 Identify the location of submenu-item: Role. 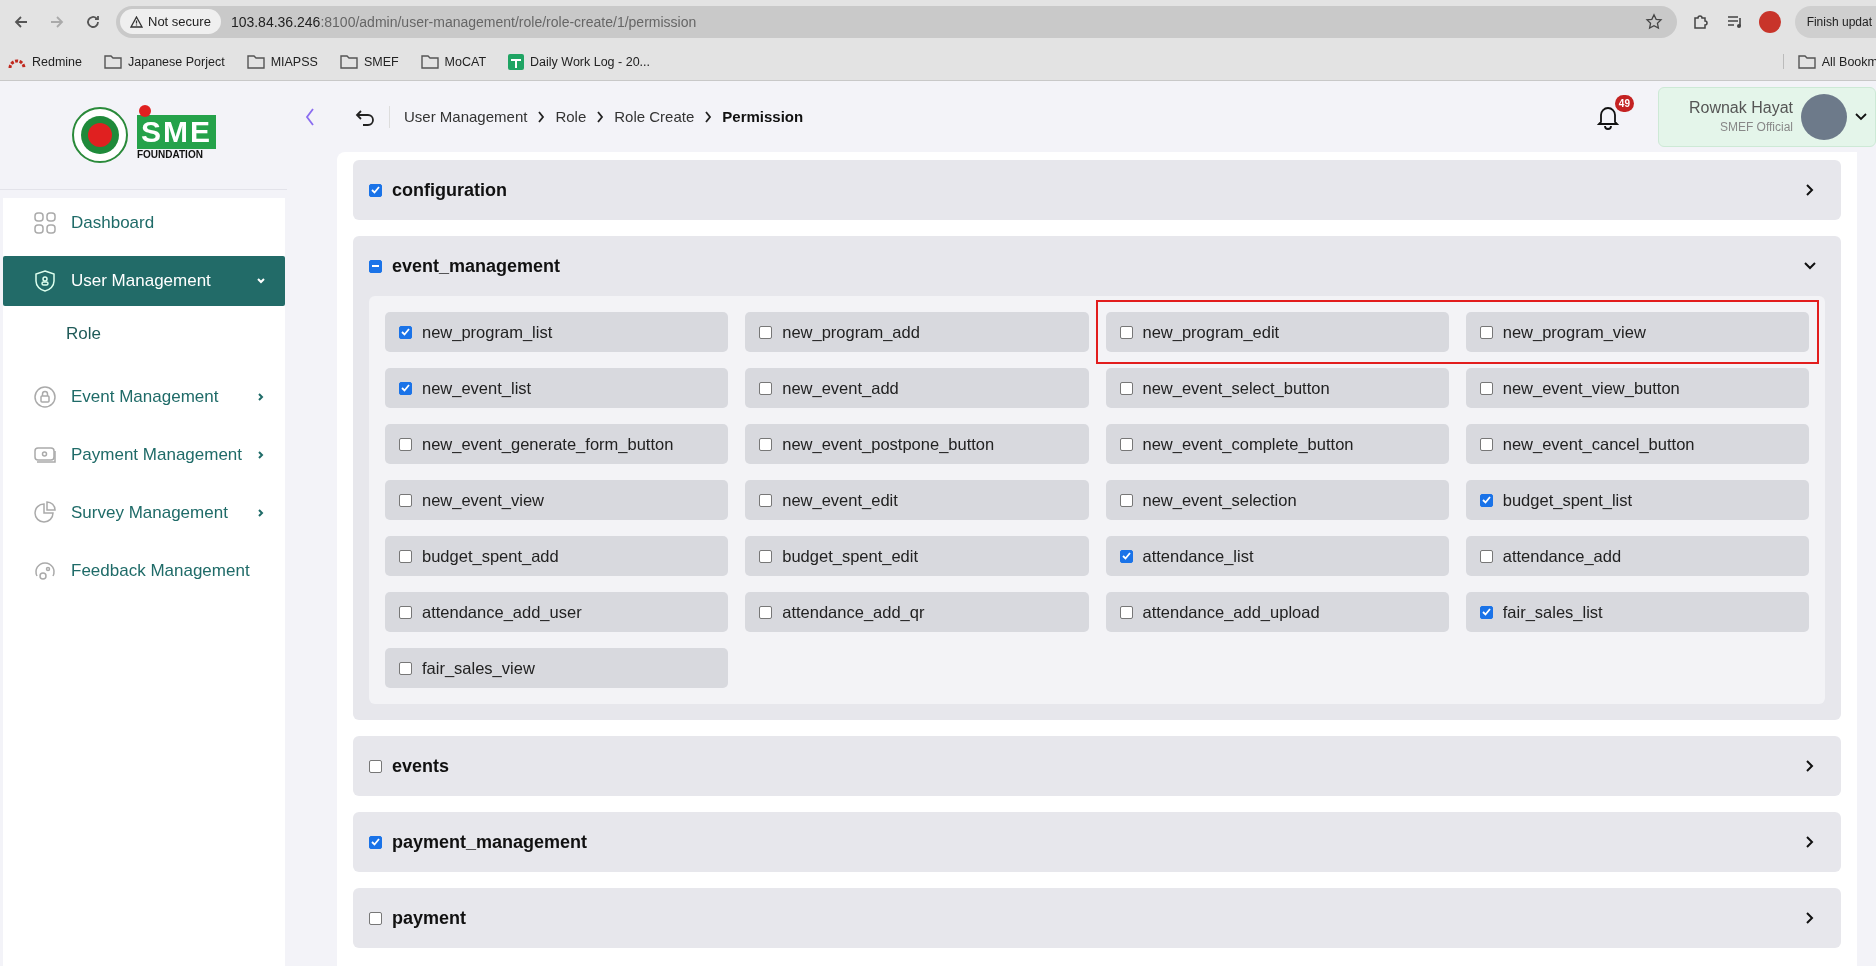
(144, 334).